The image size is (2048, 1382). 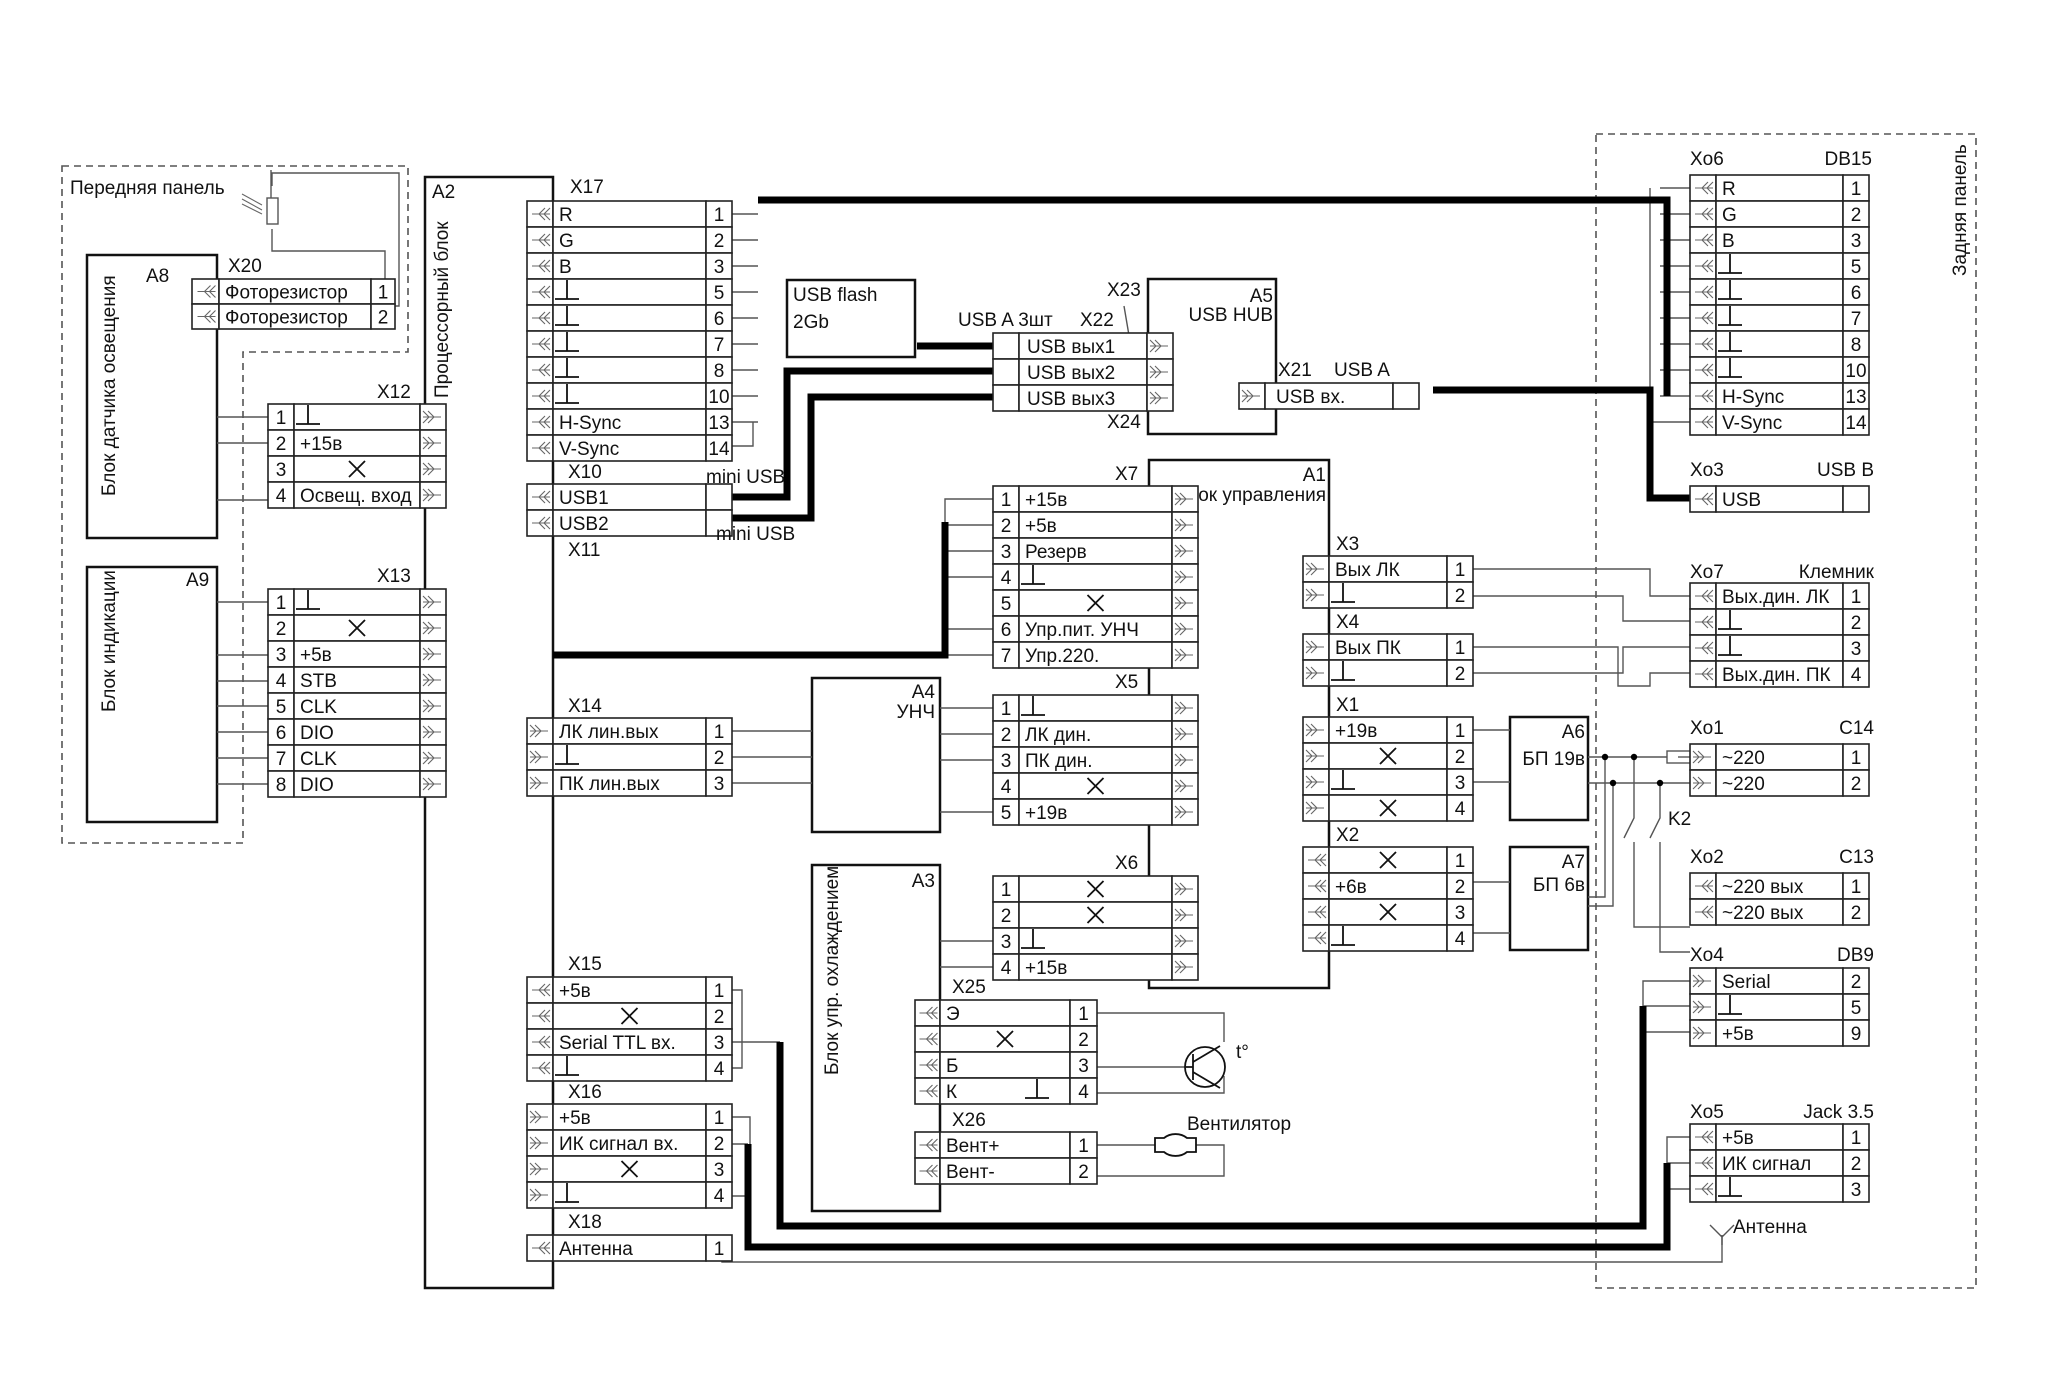 I want to click on connector-type: USB B, so click(x=1845, y=470).